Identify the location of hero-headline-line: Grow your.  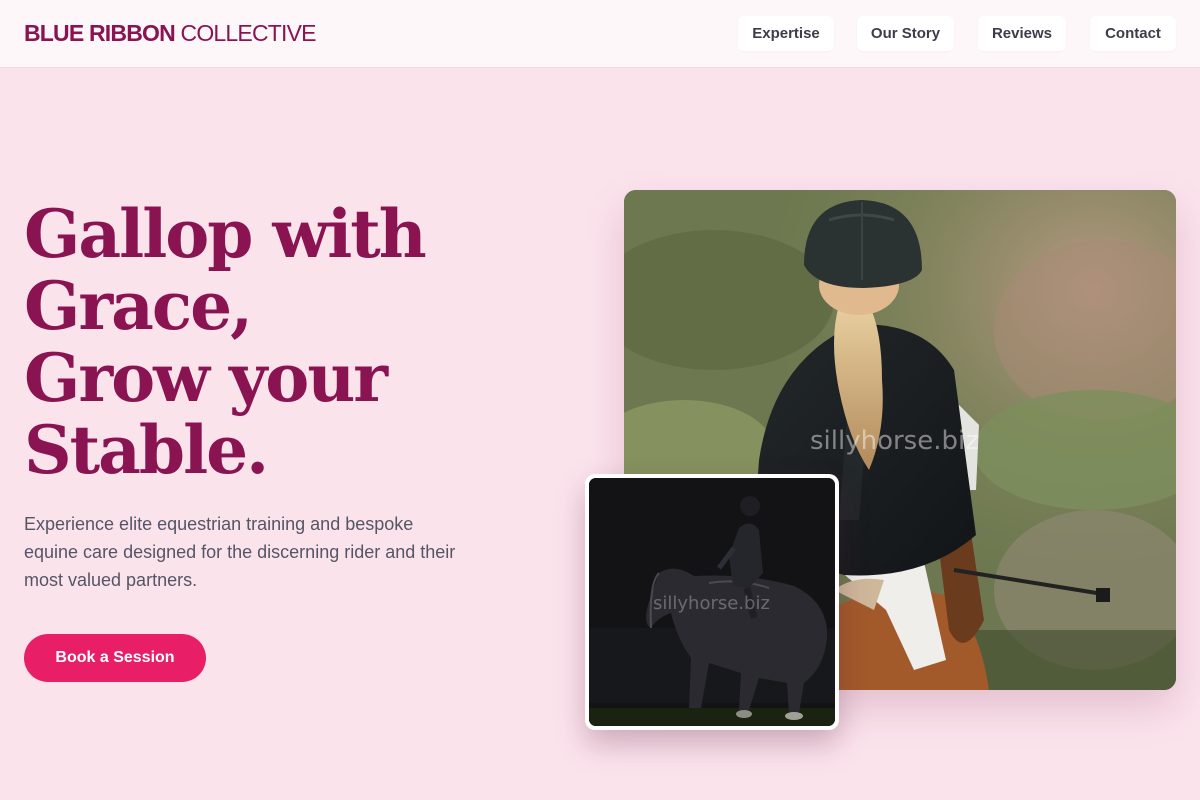
(206, 378).